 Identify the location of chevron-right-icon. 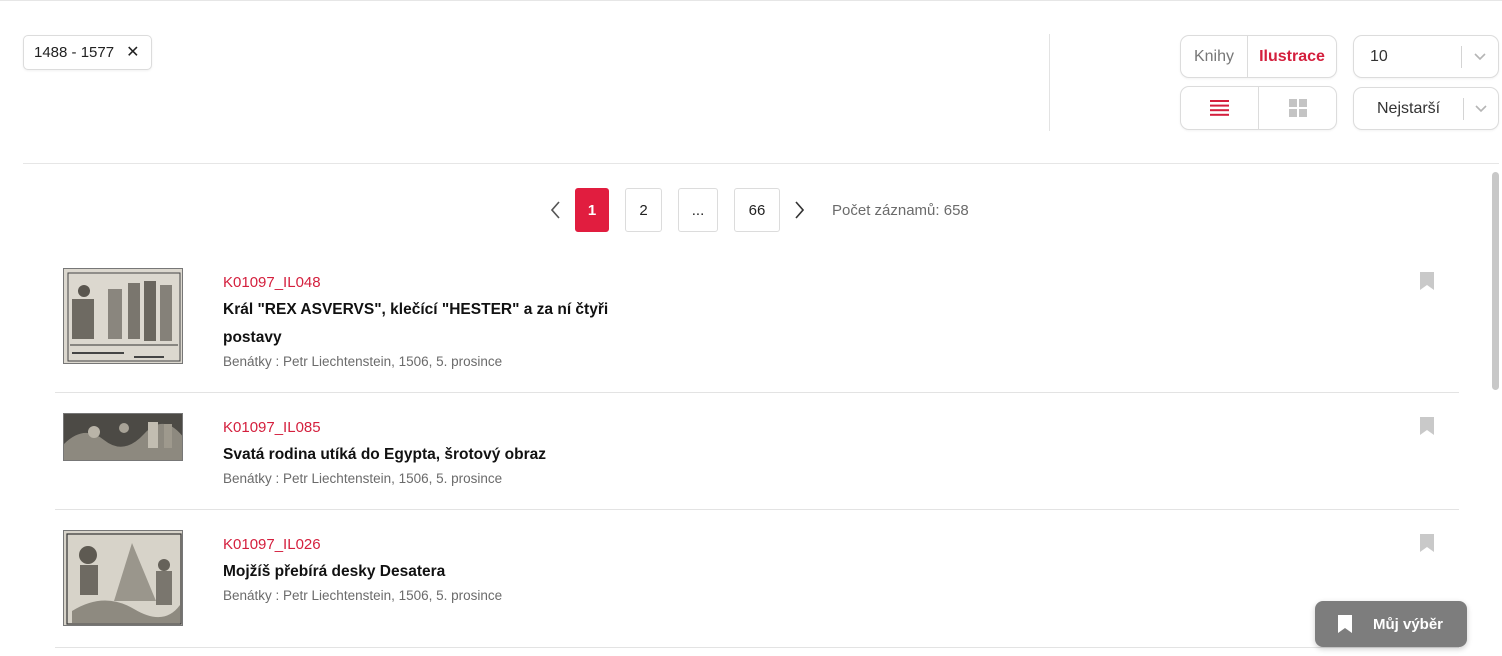
(799, 210).